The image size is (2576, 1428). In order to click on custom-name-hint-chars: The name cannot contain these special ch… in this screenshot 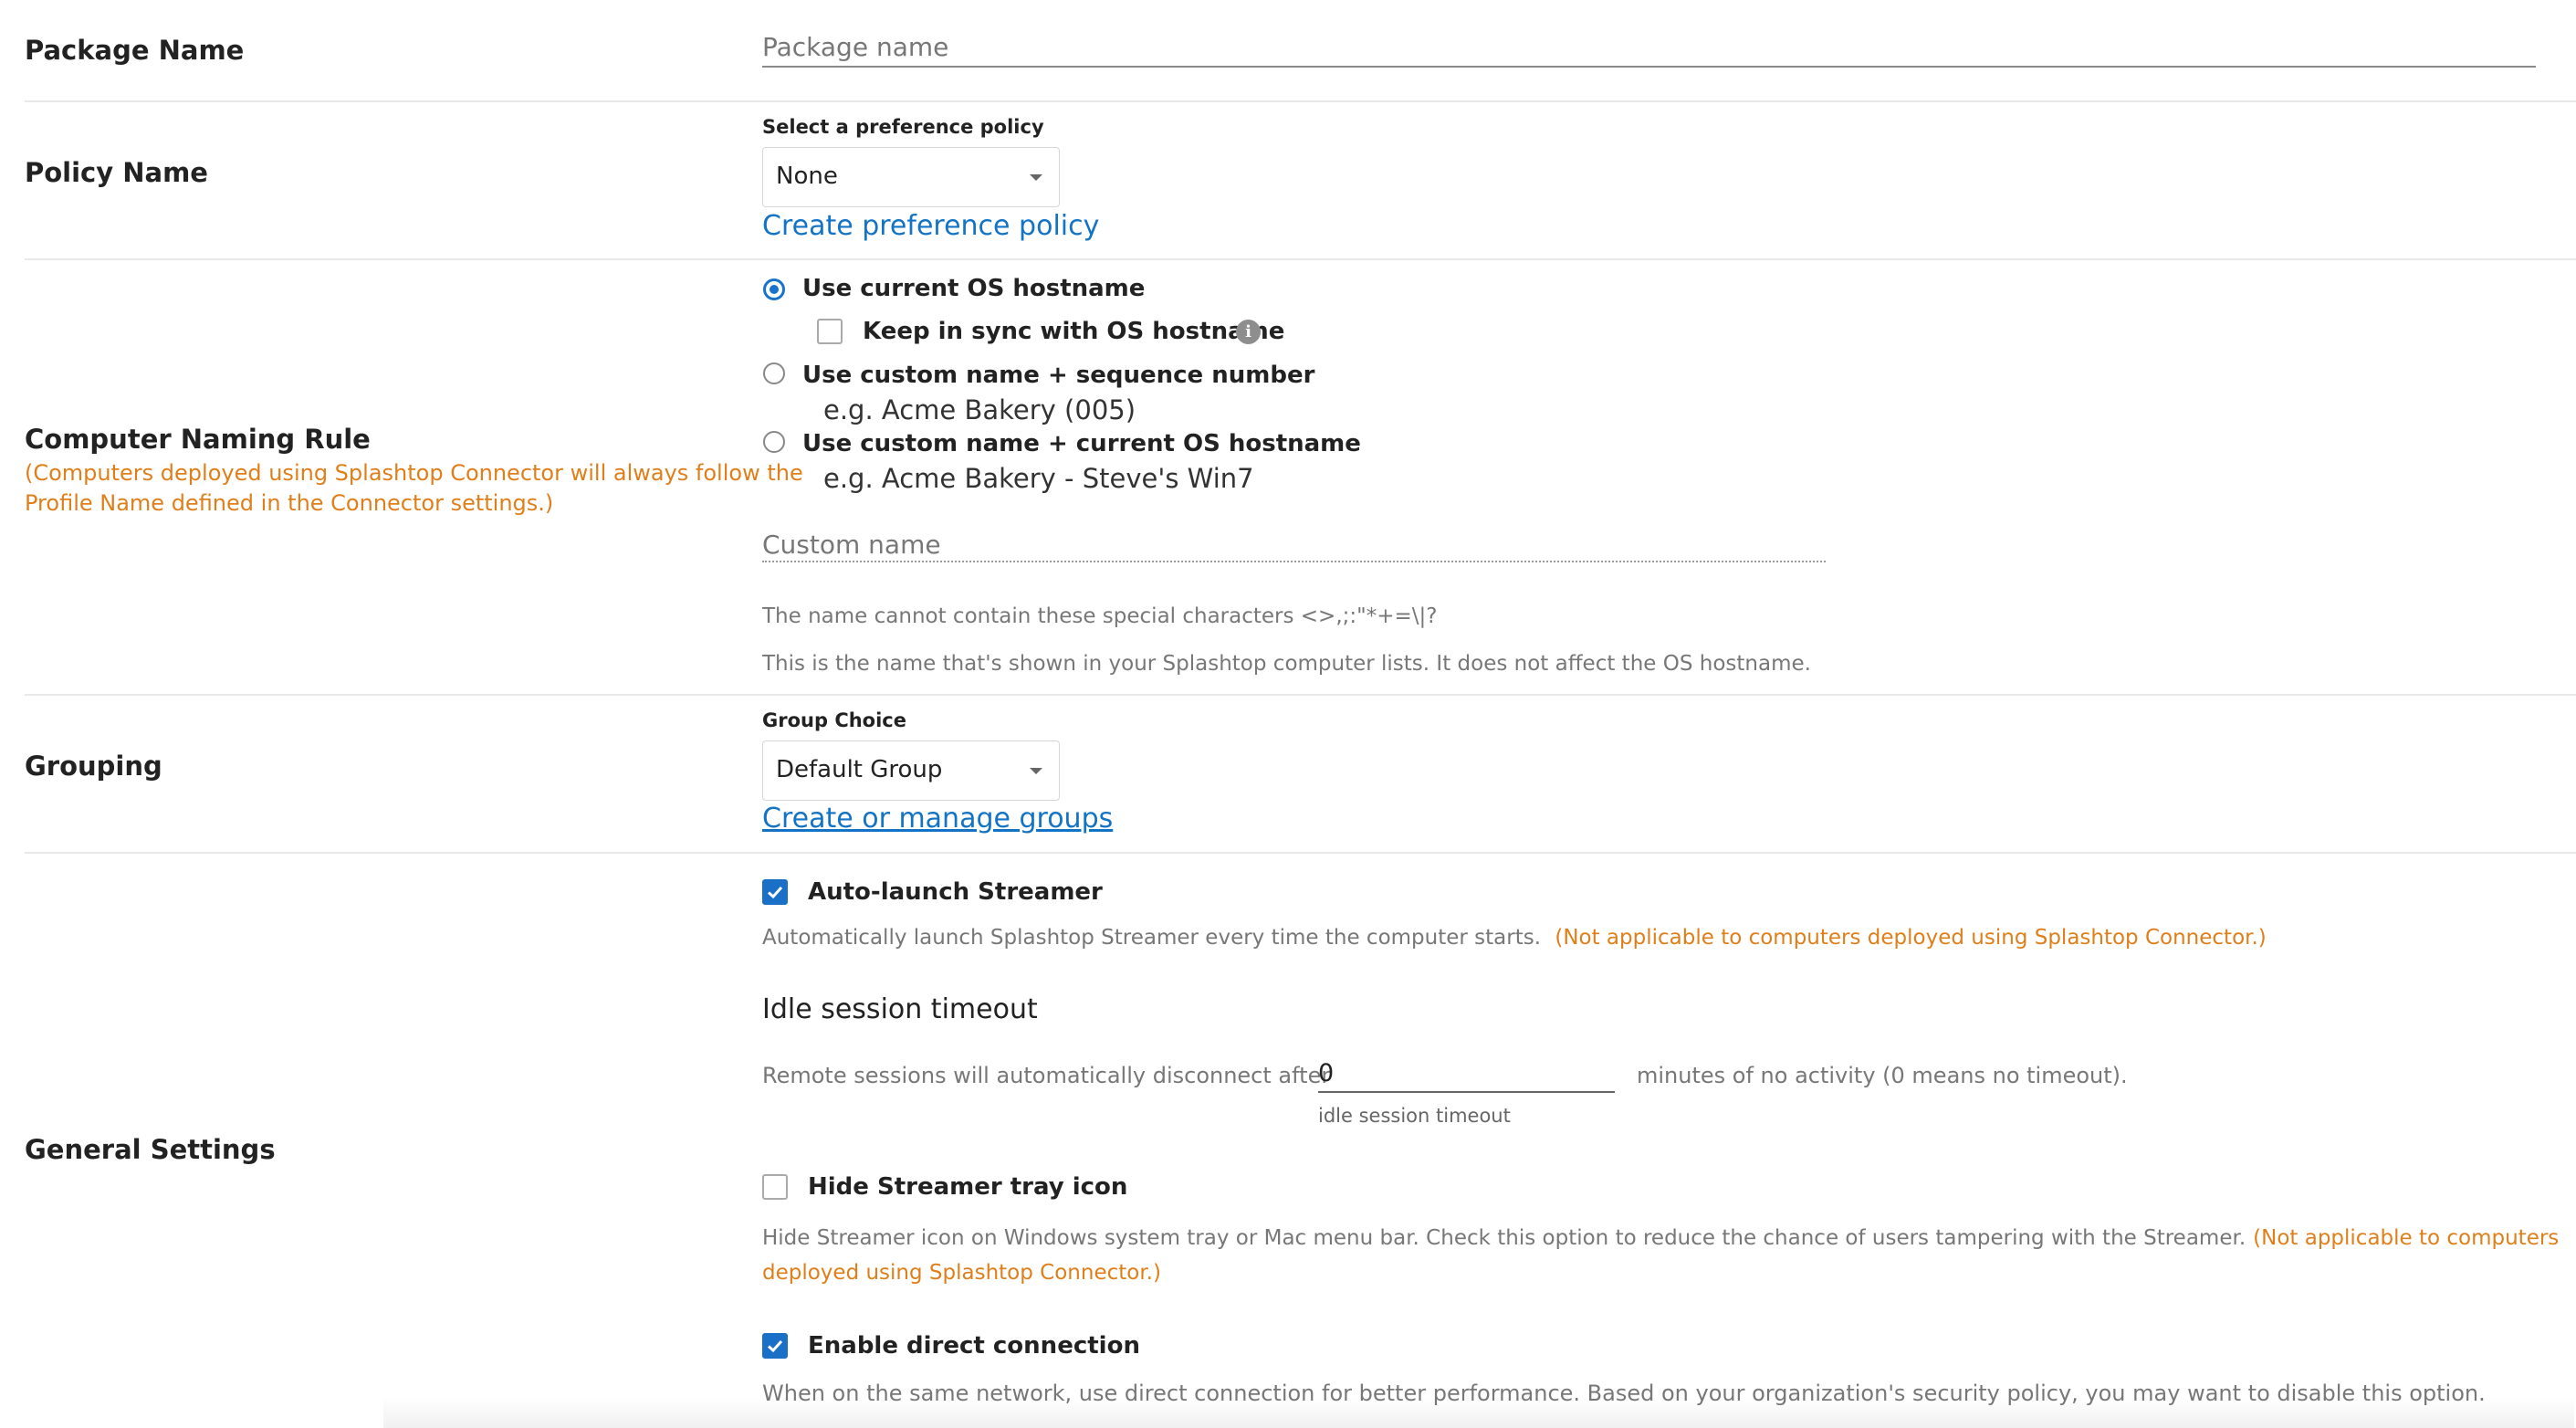, I will do `click(1100, 616)`.